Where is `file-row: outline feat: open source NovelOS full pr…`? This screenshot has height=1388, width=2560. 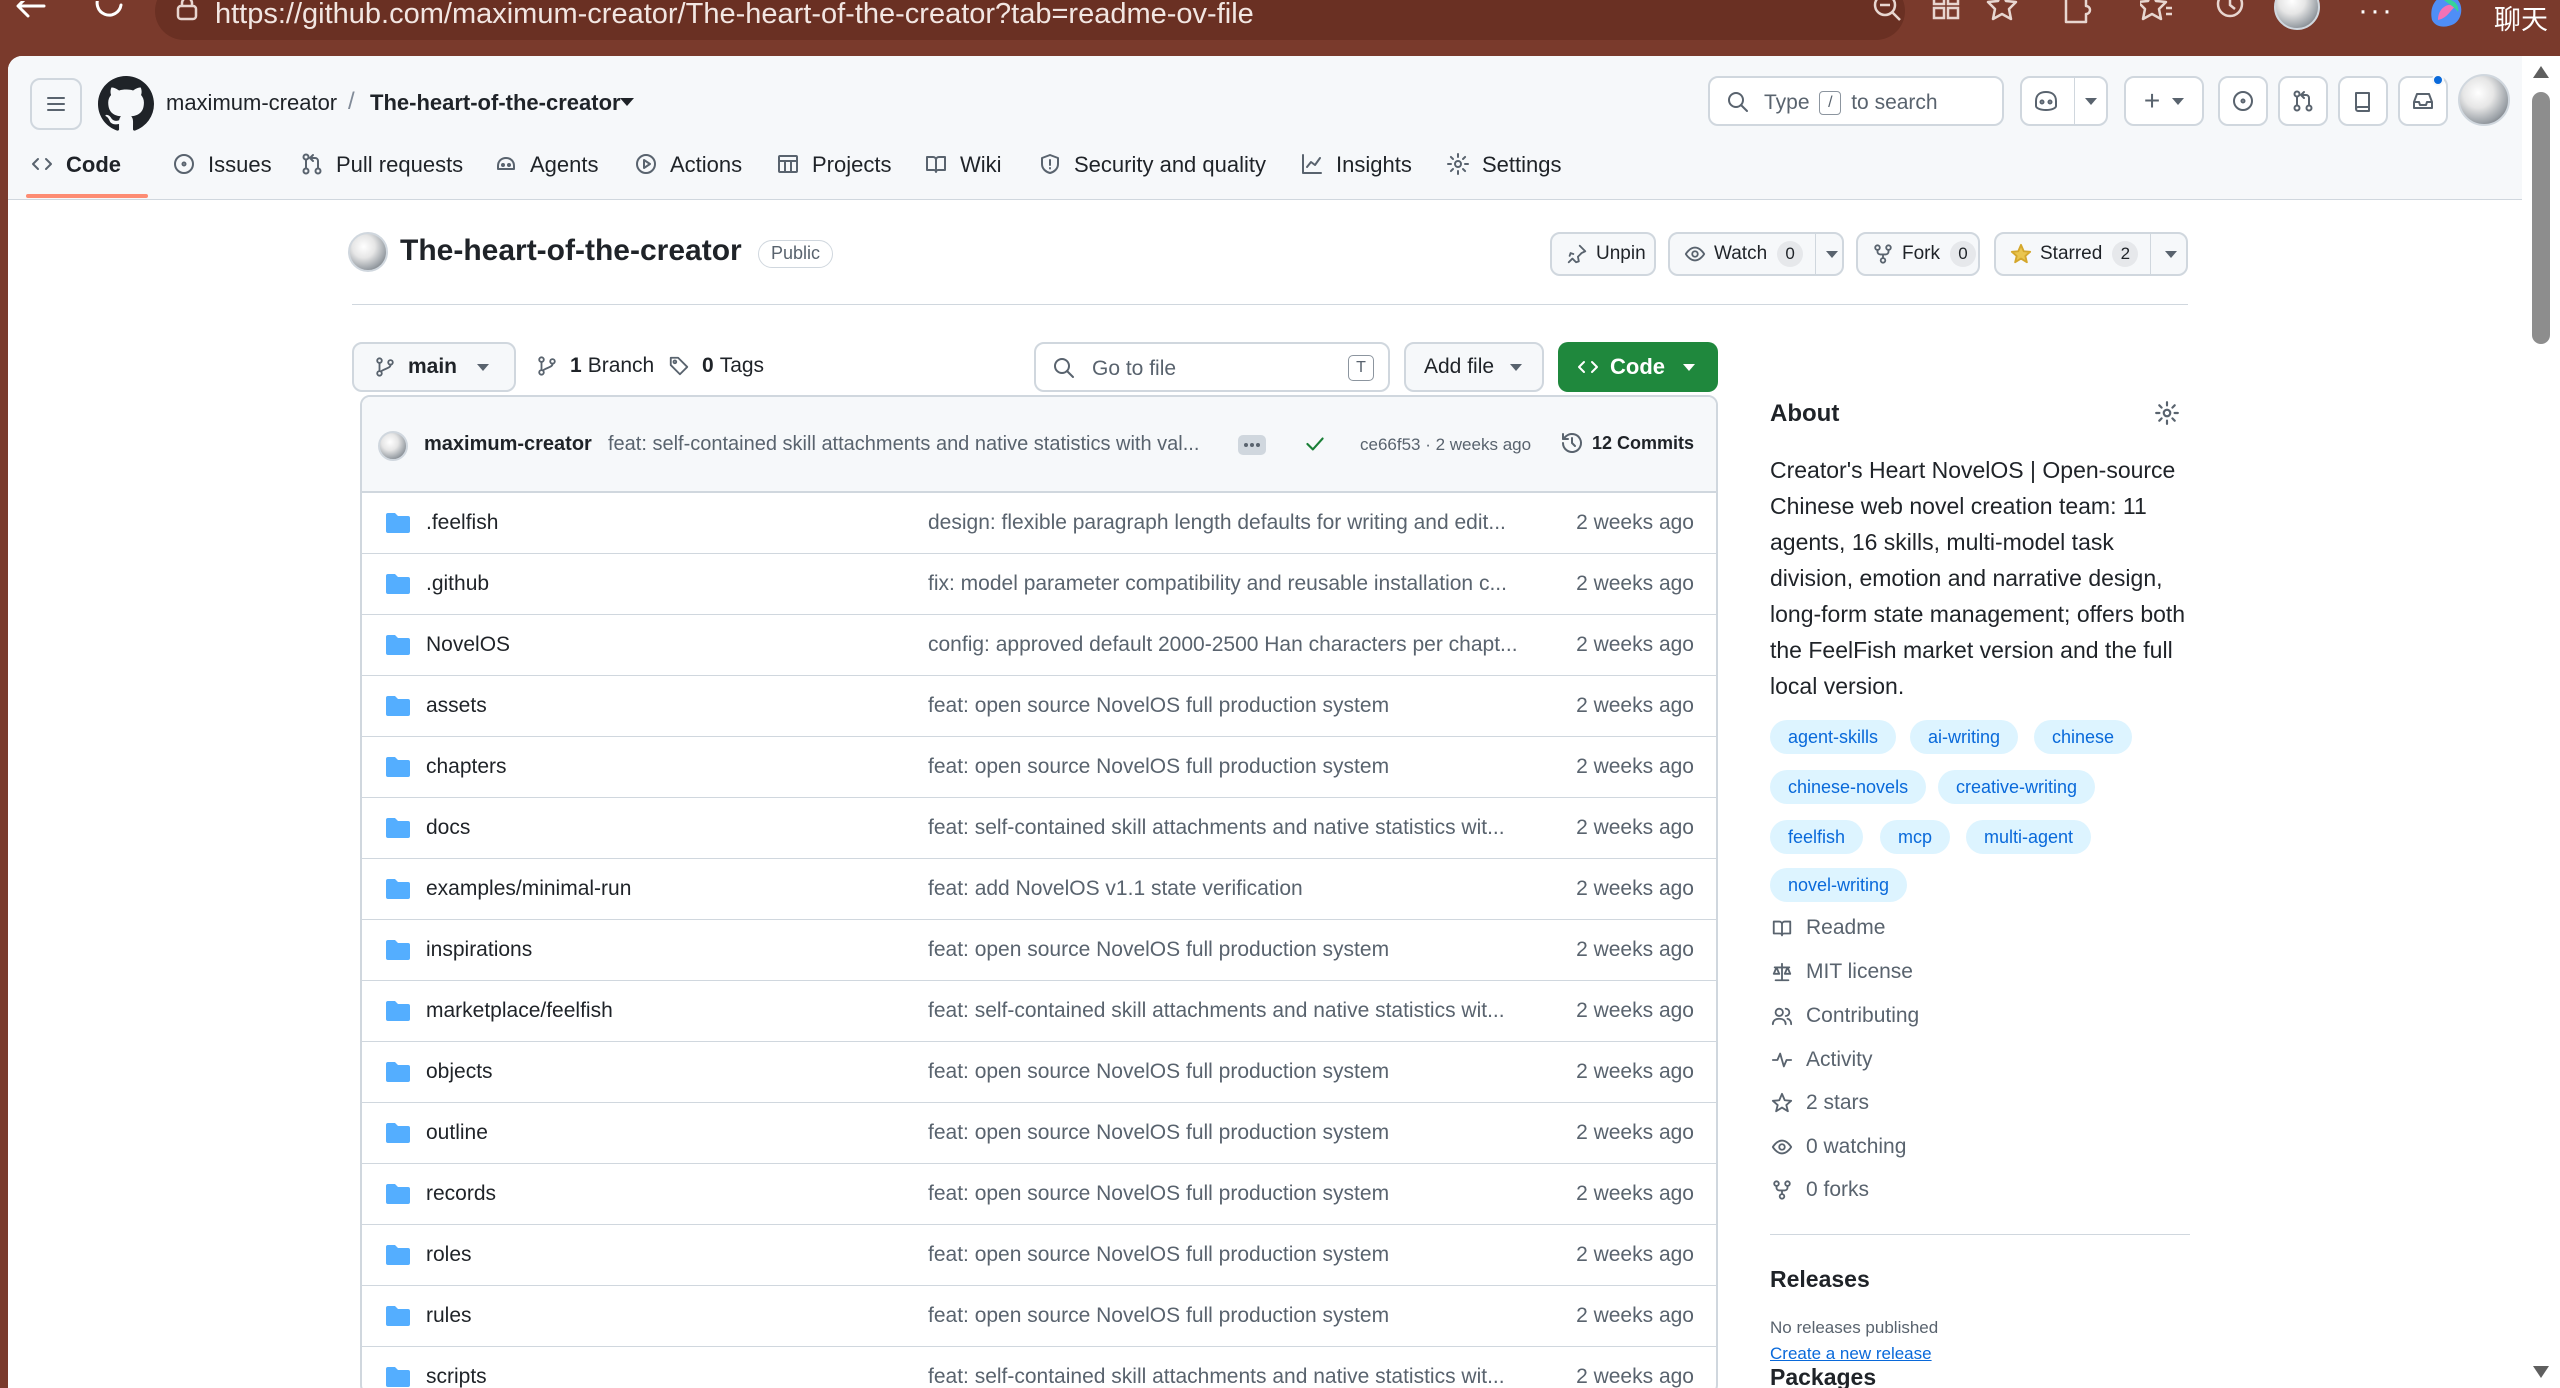 file-row: outline feat: open source NovelOS full pr… is located at coordinates (1039, 1133).